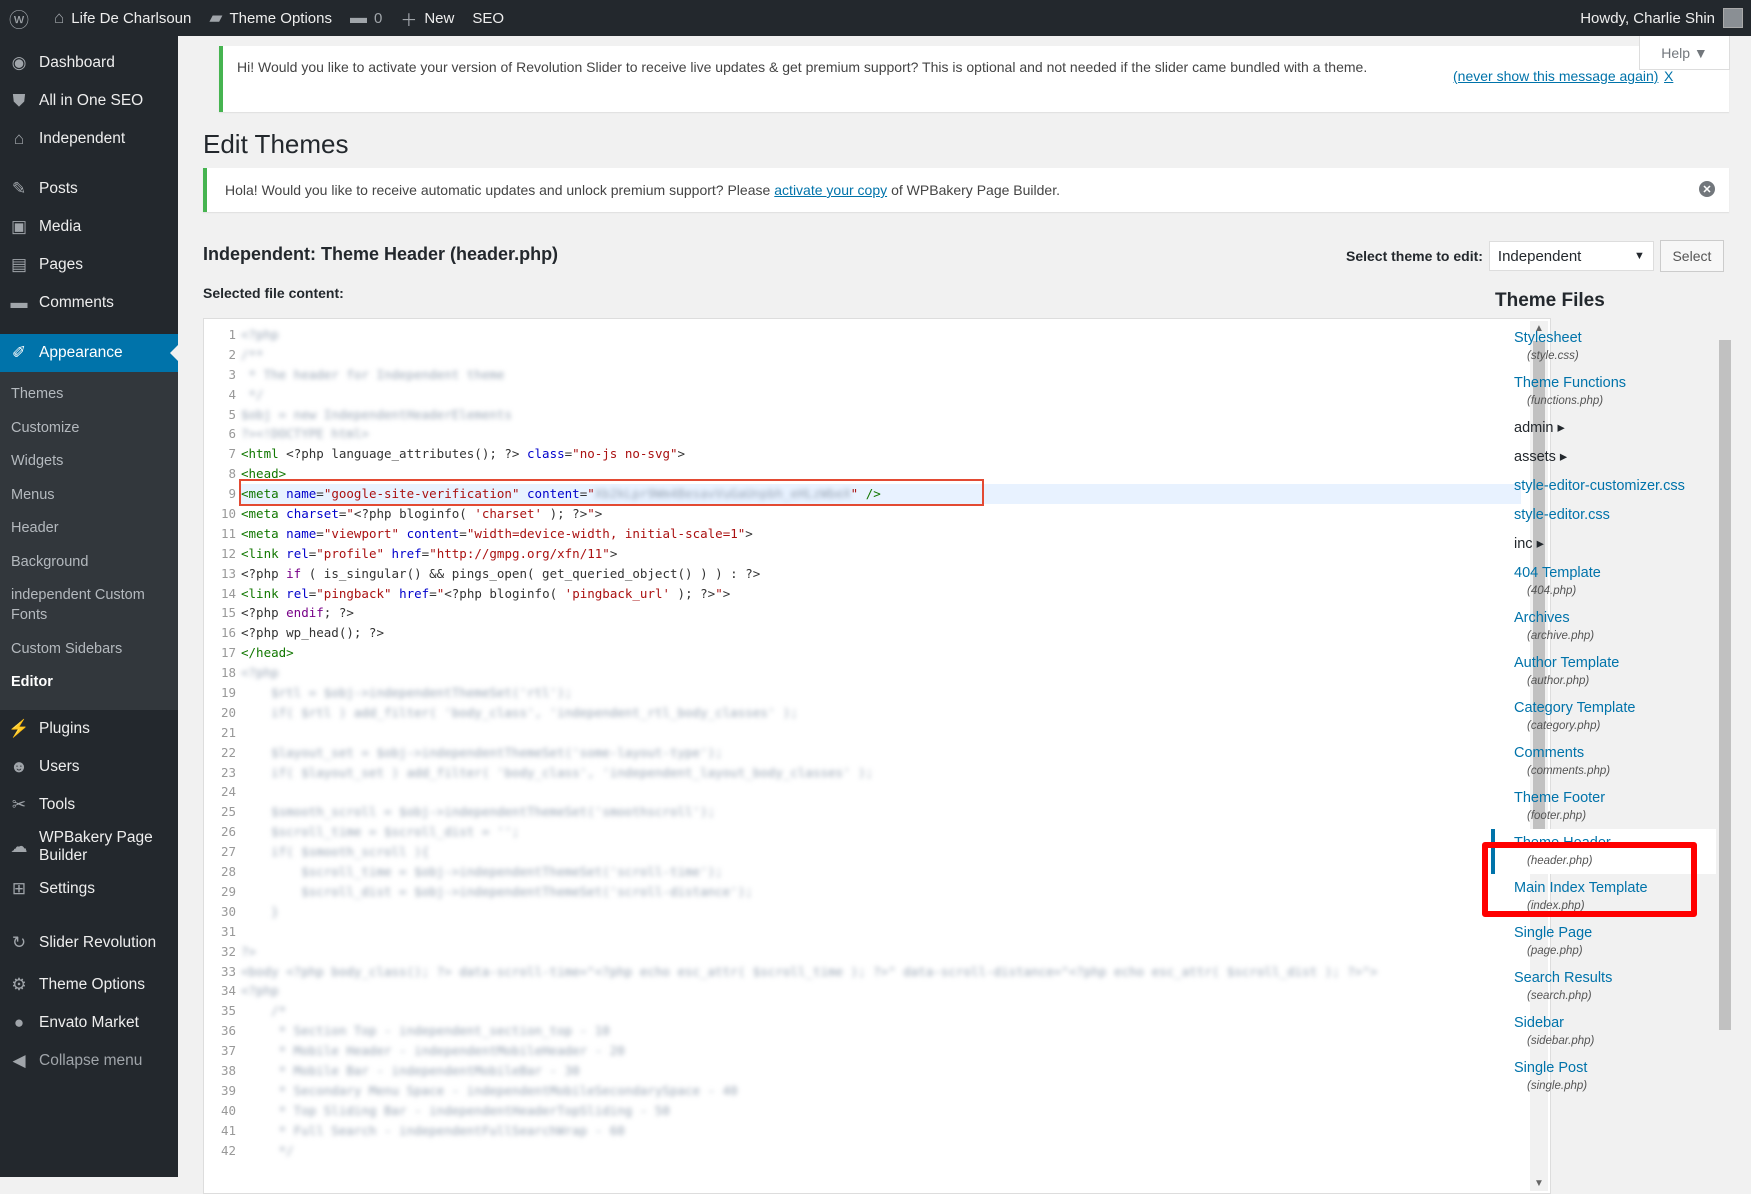  What do you see at coordinates (89, 563) in the screenshot?
I see `submenu-background: Background` at bounding box center [89, 563].